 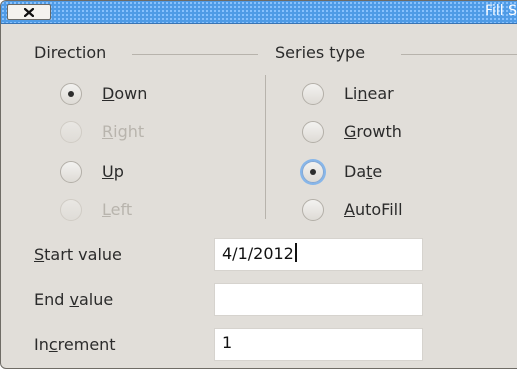 What do you see at coordinates (318, 344) in the screenshot?
I see `increment-input: 1` at bounding box center [318, 344].